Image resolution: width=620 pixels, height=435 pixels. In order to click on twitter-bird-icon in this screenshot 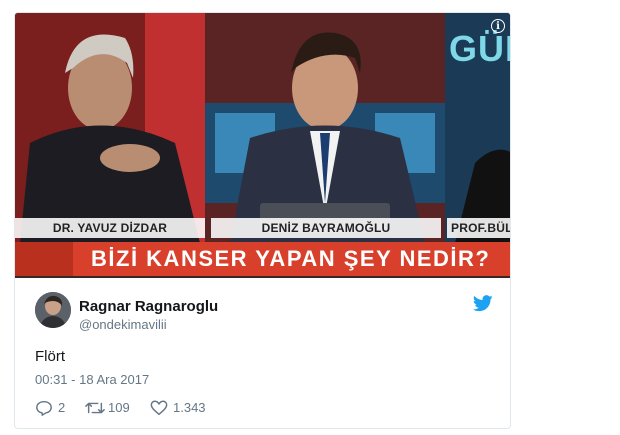, I will do `click(482, 306)`.